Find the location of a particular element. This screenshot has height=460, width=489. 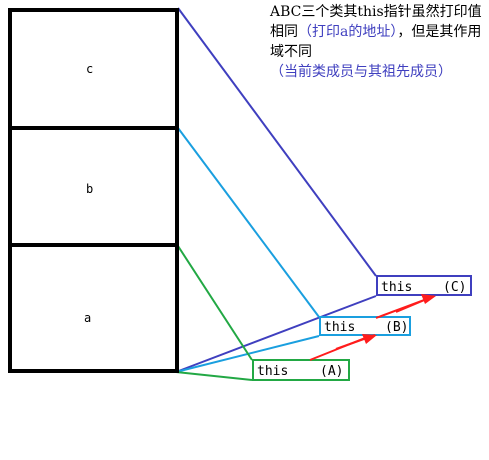

this-box-b-suffix: (B) is located at coordinates (396, 327).